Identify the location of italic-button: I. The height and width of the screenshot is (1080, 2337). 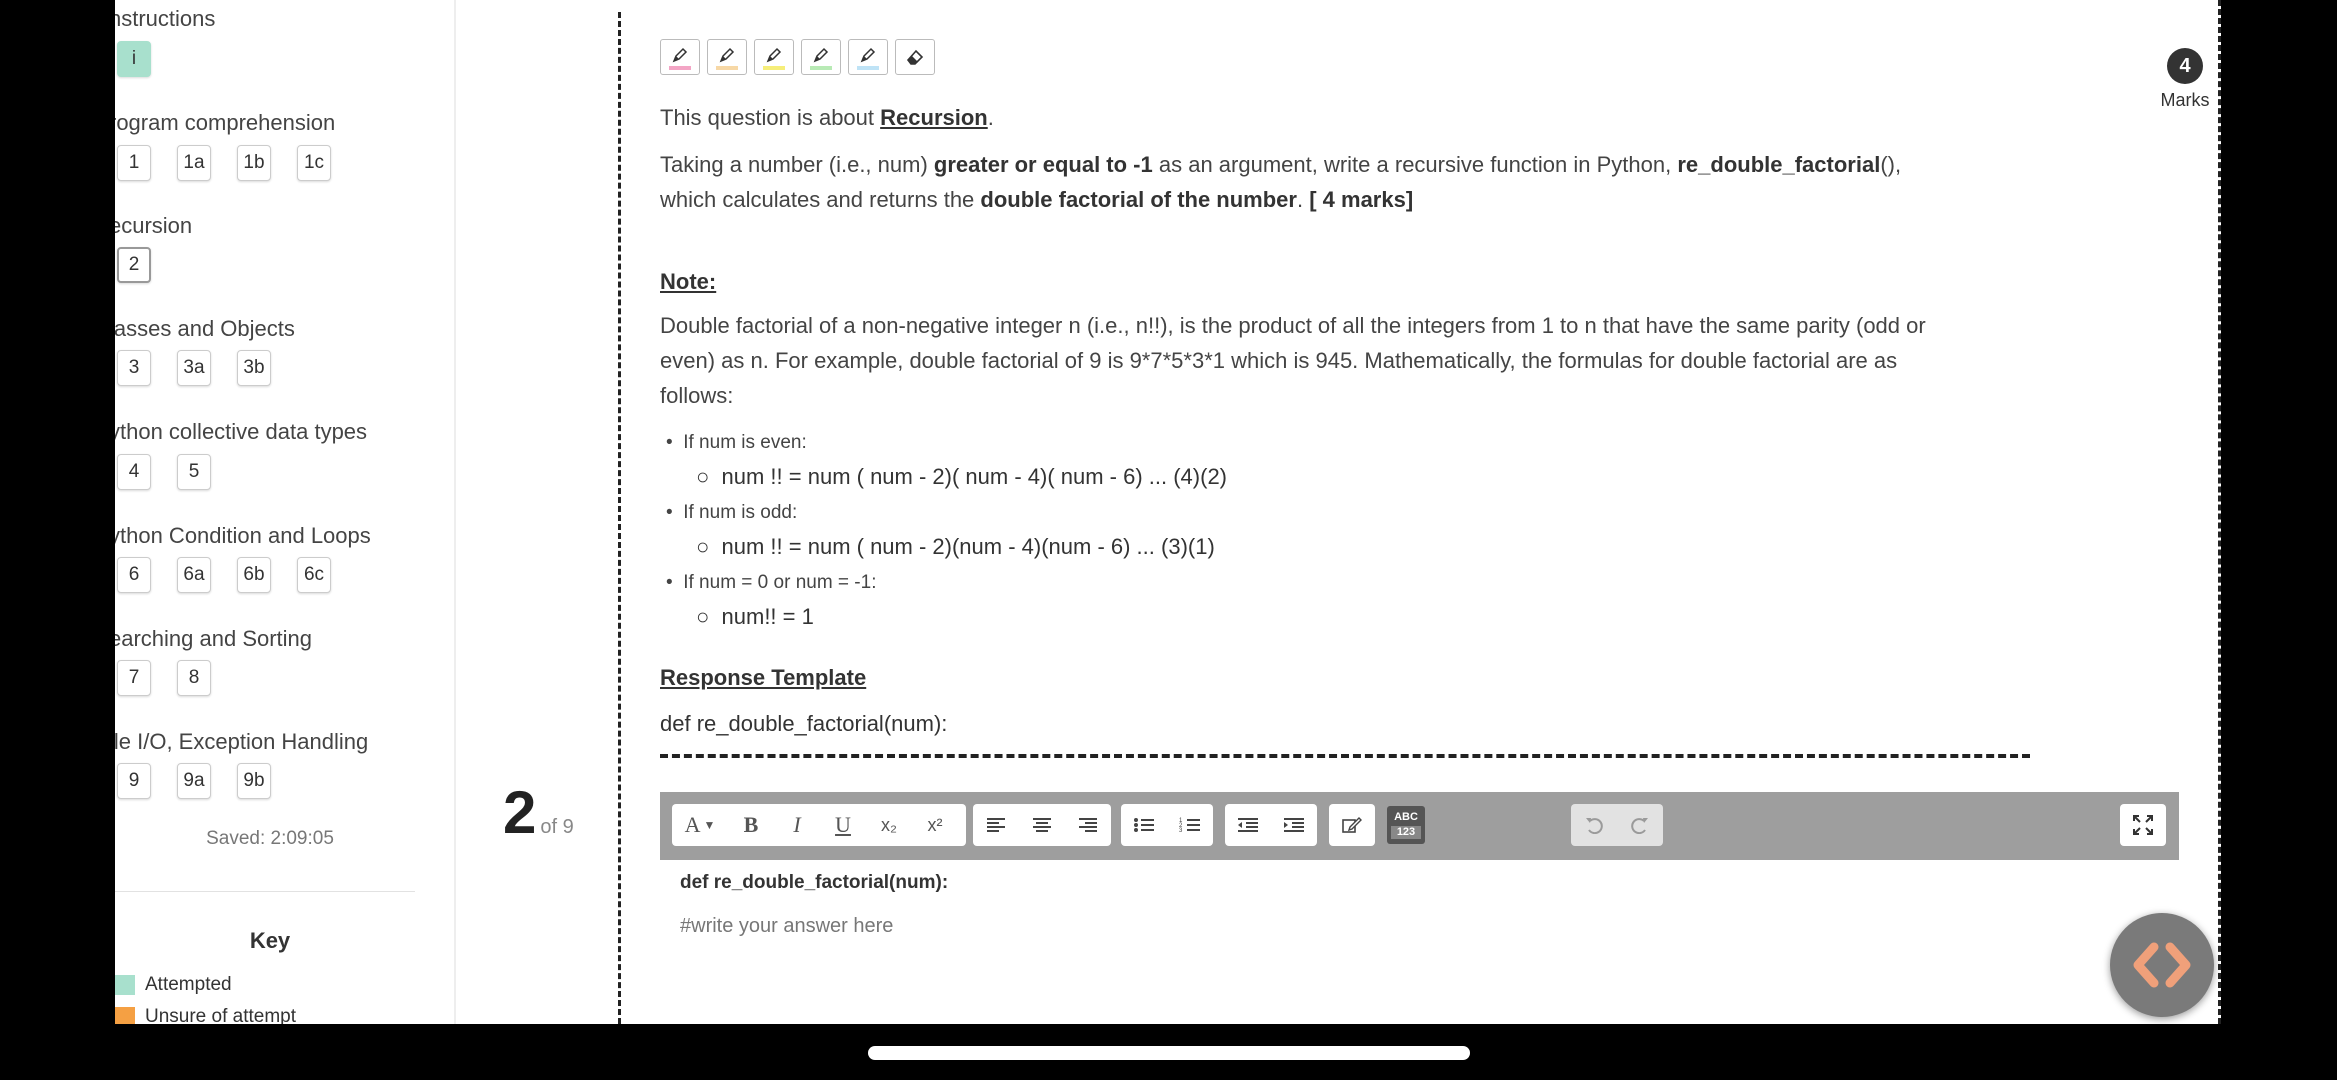
(797, 825).